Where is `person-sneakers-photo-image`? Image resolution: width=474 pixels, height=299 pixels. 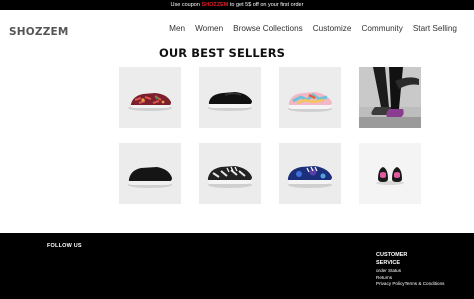 person-sneakers-photo-image is located at coordinates (390, 97).